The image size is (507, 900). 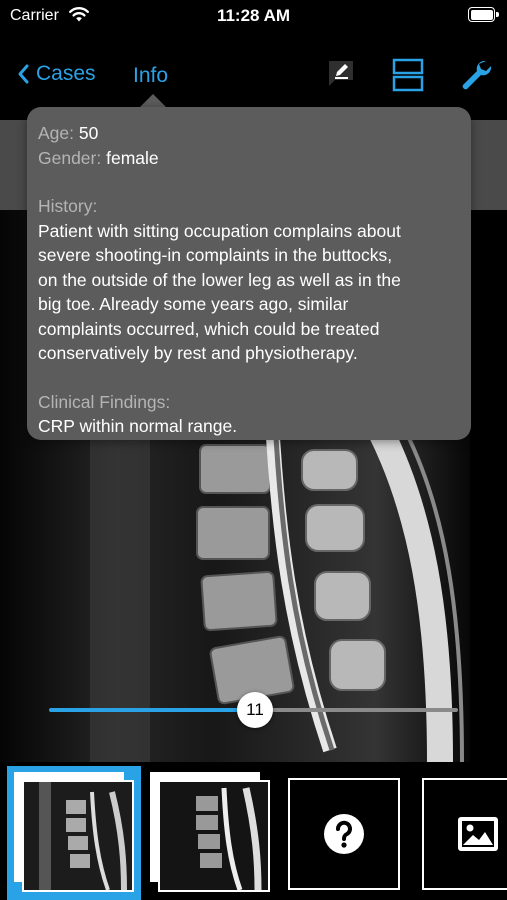 I want to click on clinical-findings-value: CRP within normal range., so click(x=138, y=426).